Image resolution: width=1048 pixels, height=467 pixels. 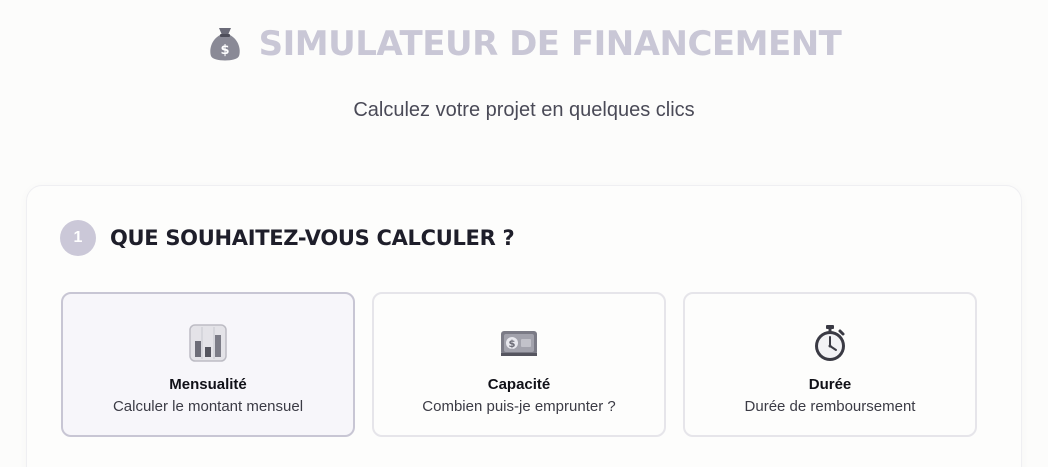 What do you see at coordinates (830, 384) in the screenshot?
I see `option-label: Durée` at bounding box center [830, 384].